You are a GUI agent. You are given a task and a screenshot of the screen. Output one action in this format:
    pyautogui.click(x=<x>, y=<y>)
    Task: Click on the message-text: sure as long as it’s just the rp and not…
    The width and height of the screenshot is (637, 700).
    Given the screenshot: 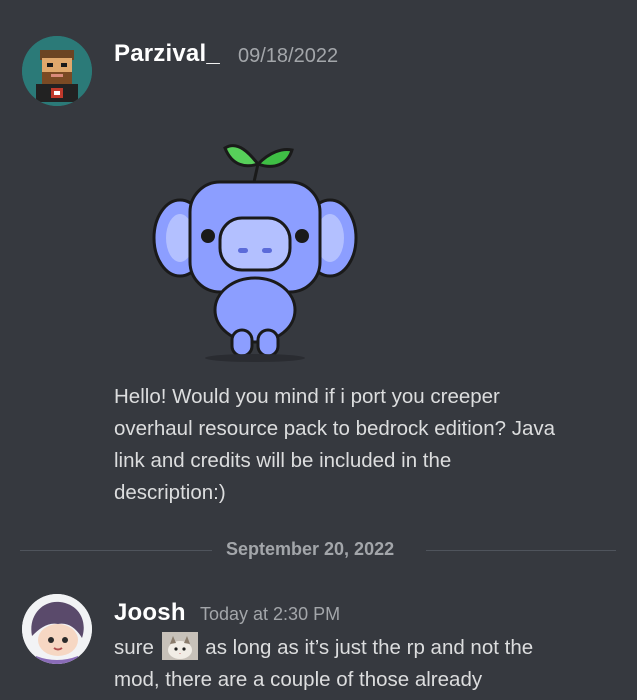 What is the action you would take?
    pyautogui.click(x=374, y=664)
    